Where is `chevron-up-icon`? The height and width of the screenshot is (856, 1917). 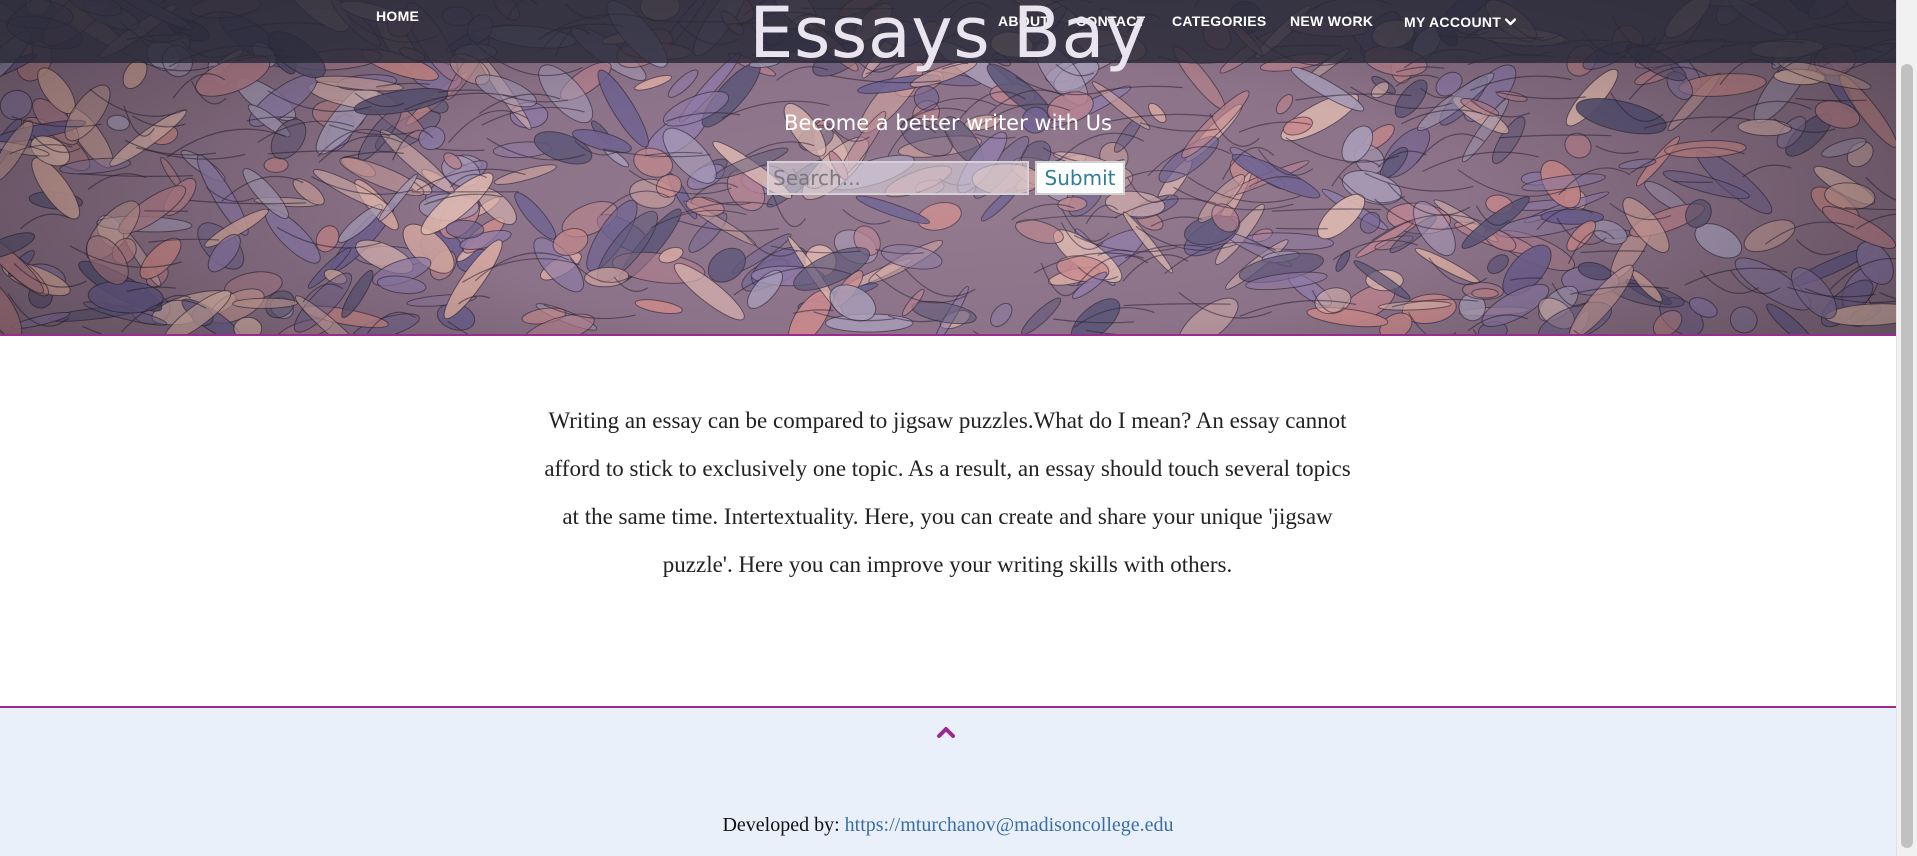
chevron-up-icon is located at coordinates (946, 732).